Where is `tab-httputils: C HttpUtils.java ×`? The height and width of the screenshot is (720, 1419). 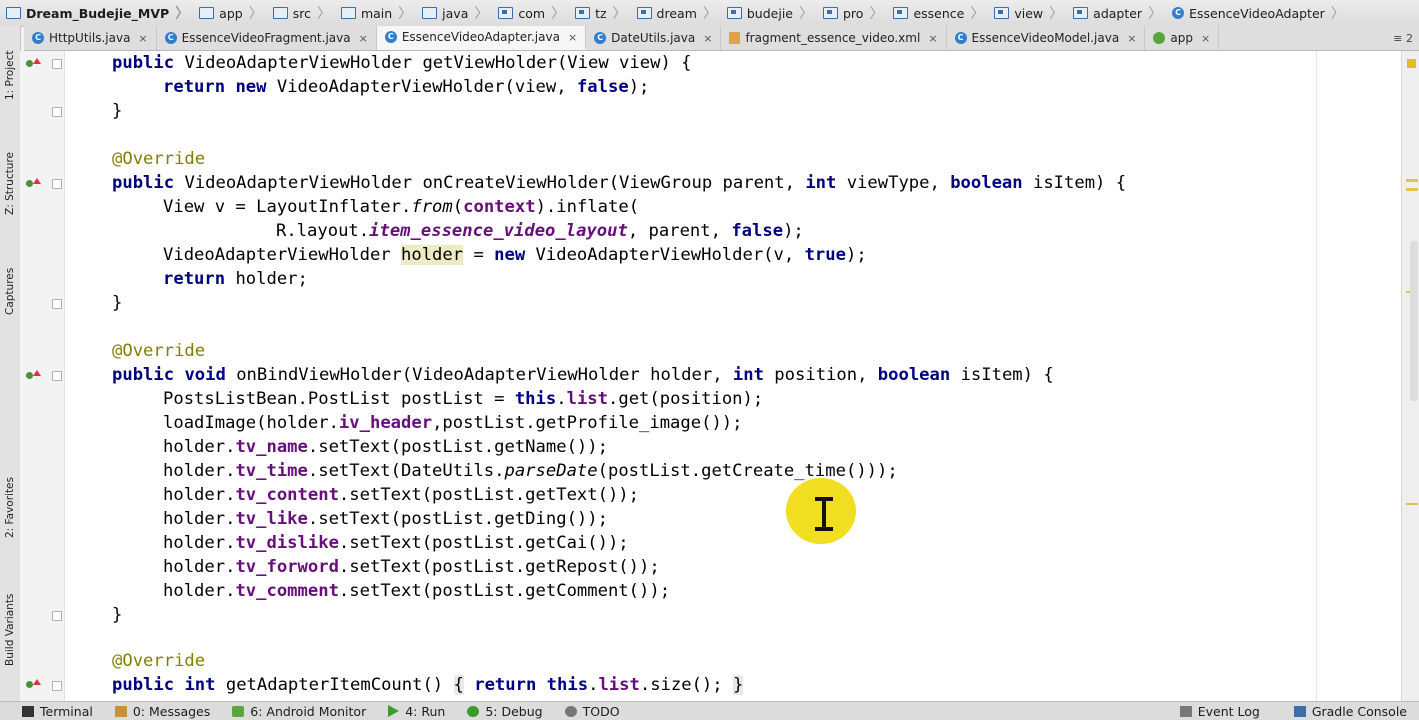 tab-httputils: C HttpUtils.java × is located at coordinates (90, 38).